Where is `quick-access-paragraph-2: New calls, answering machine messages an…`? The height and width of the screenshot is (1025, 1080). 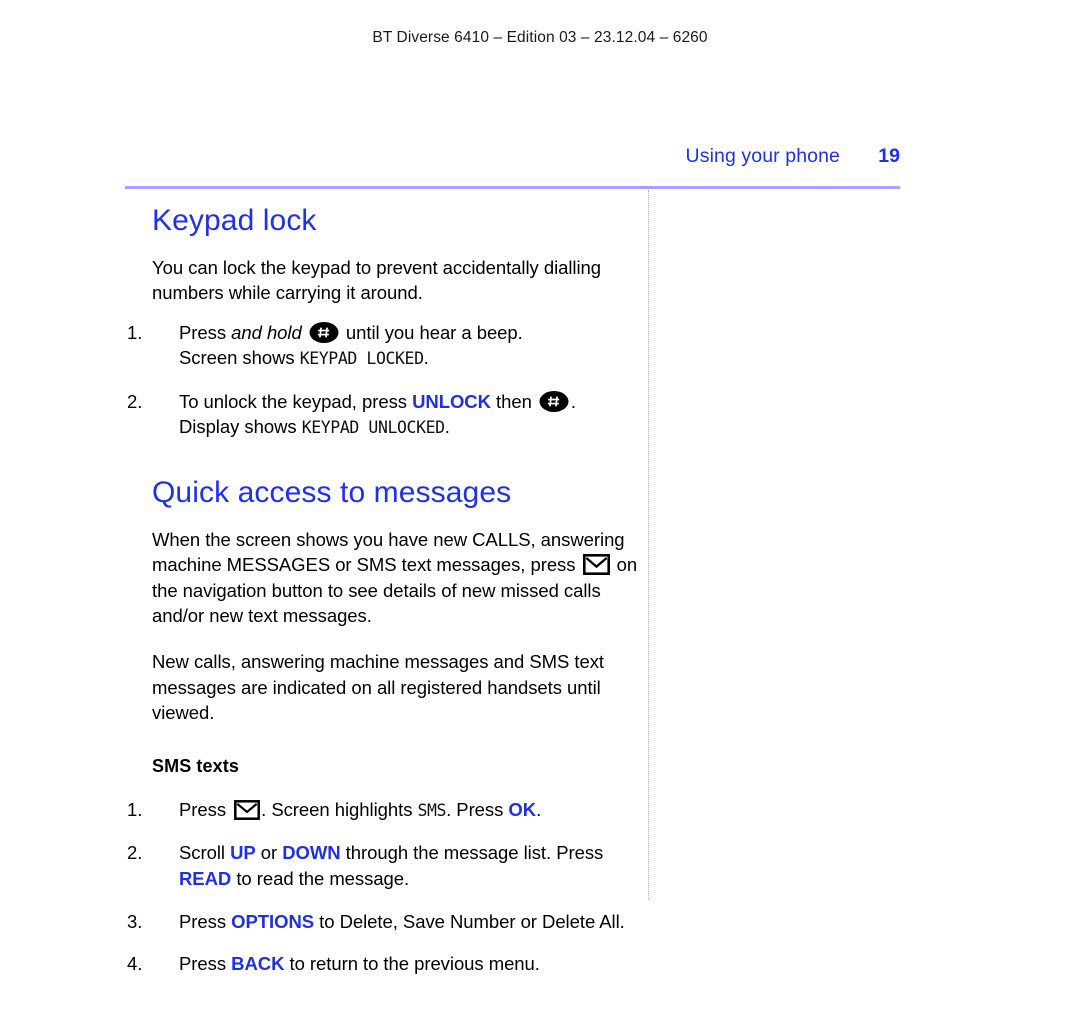 quick-access-paragraph-2: New calls, answering machine messages an… is located at coordinates (378, 687).